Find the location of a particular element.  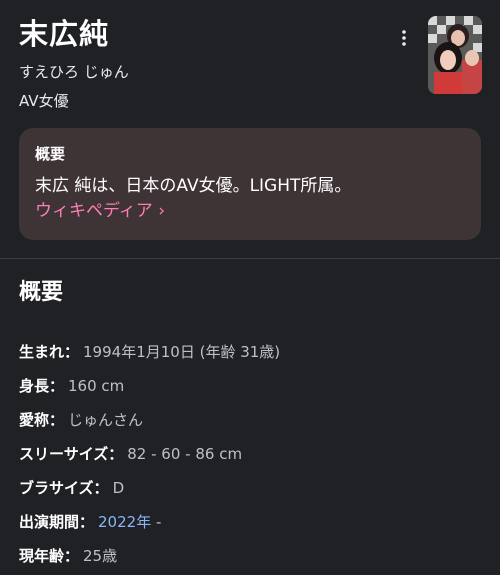

more-vert-icon is located at coordinates (404, 38).